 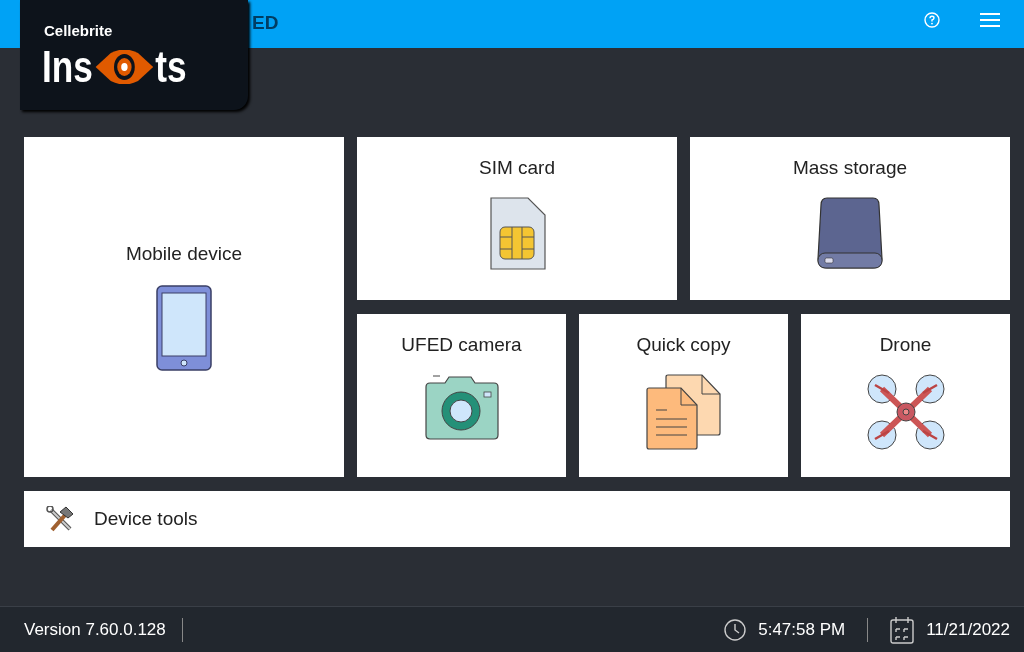 What do you see at coordinates (517, 519) in the screenshot?
I see `device-tools-button: Device tools` at bounding box center [517, 519].